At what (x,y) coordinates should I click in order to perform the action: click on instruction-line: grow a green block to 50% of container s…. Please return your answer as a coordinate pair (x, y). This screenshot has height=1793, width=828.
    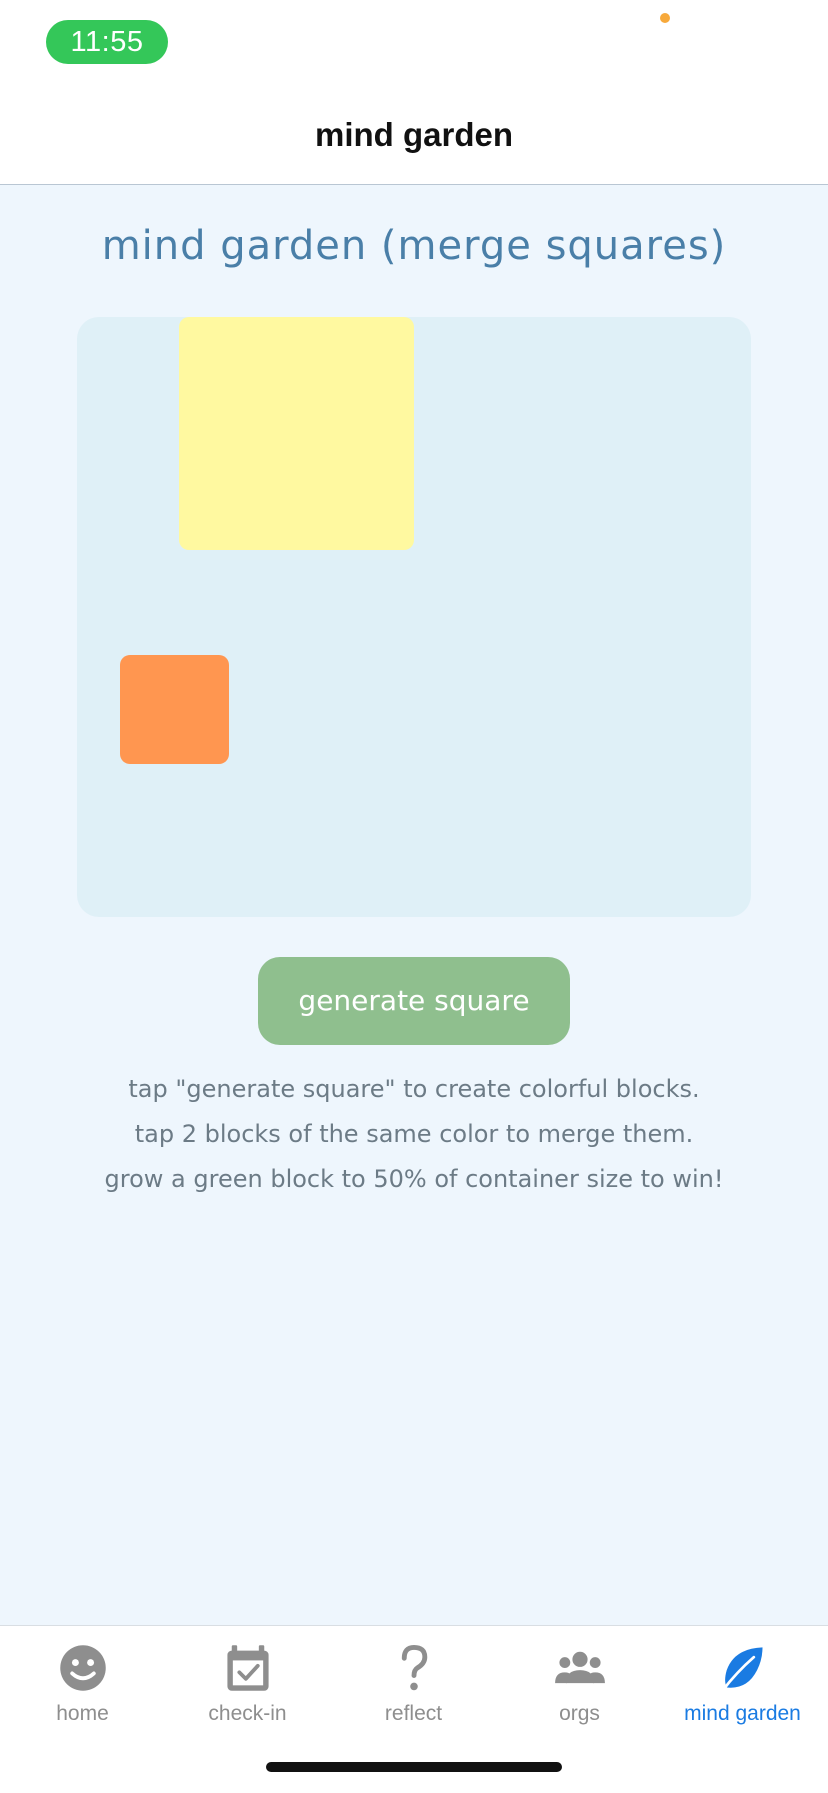
    Looking at the image, I should click on (414, 1179).